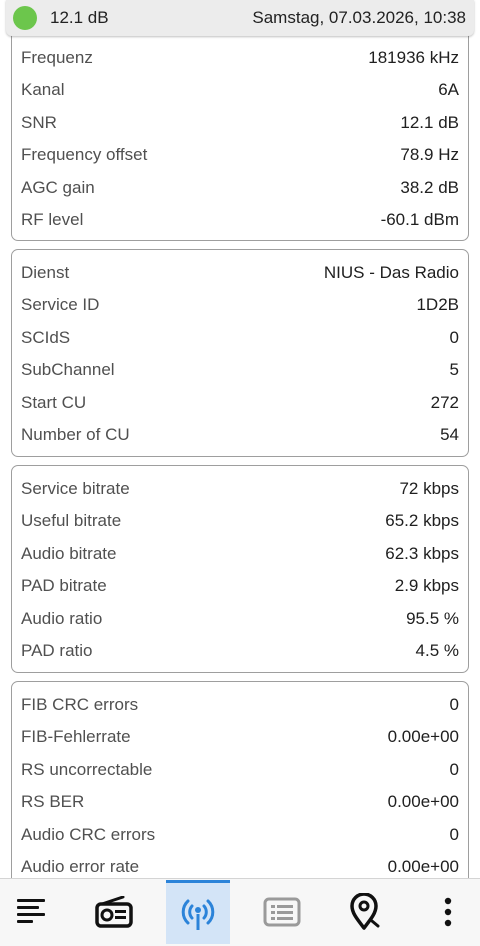 Image resolution: width=480 pixels, height=946 pixels. Describe the element at coordinates (444, 402) in the screenshot. I see `row-value: 272` at that location.